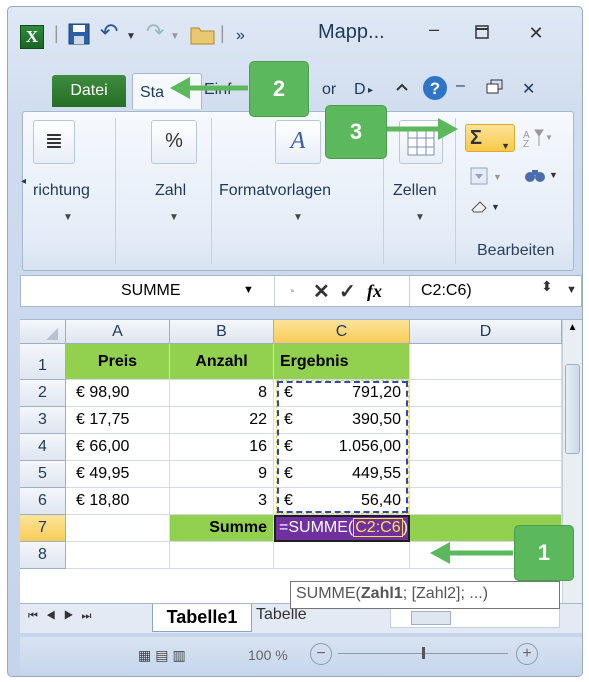 Image resolution: width=589 pixels, height=682 pixels. Describe the element at coordinates (170, 191) in the screenshot. I see `zahl-group-label: Zahl` at that location.